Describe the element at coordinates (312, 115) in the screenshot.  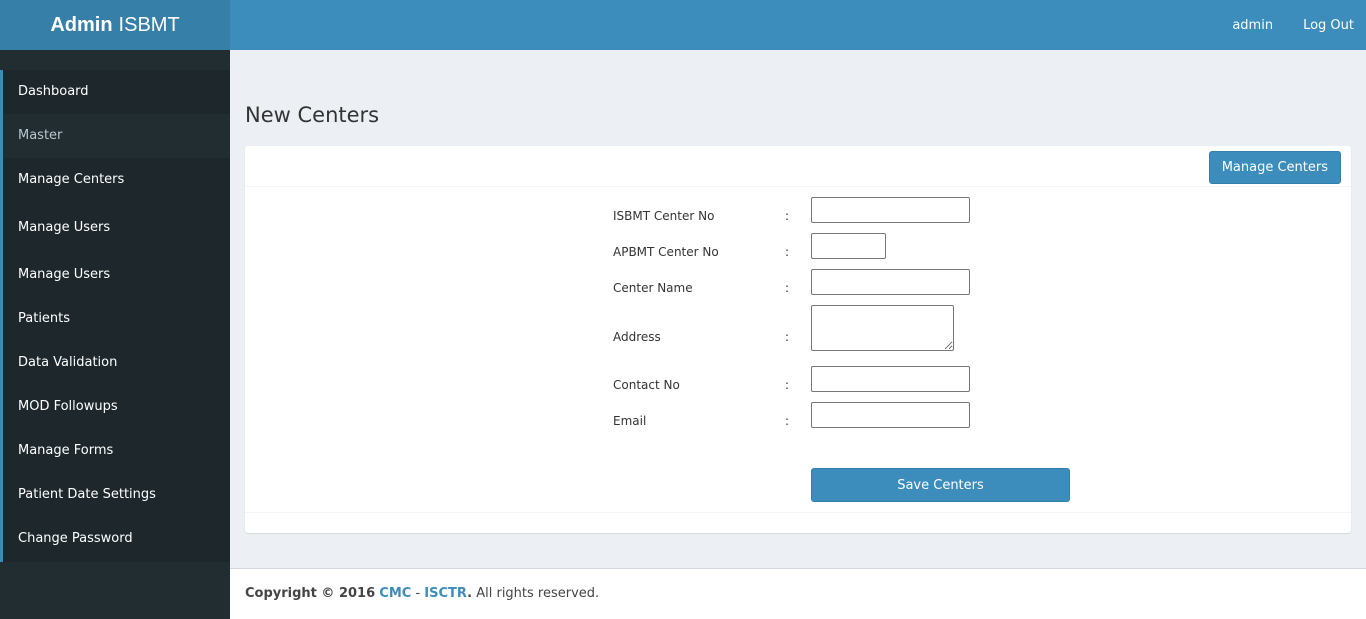
I see `page-title: New Centers` at that location.